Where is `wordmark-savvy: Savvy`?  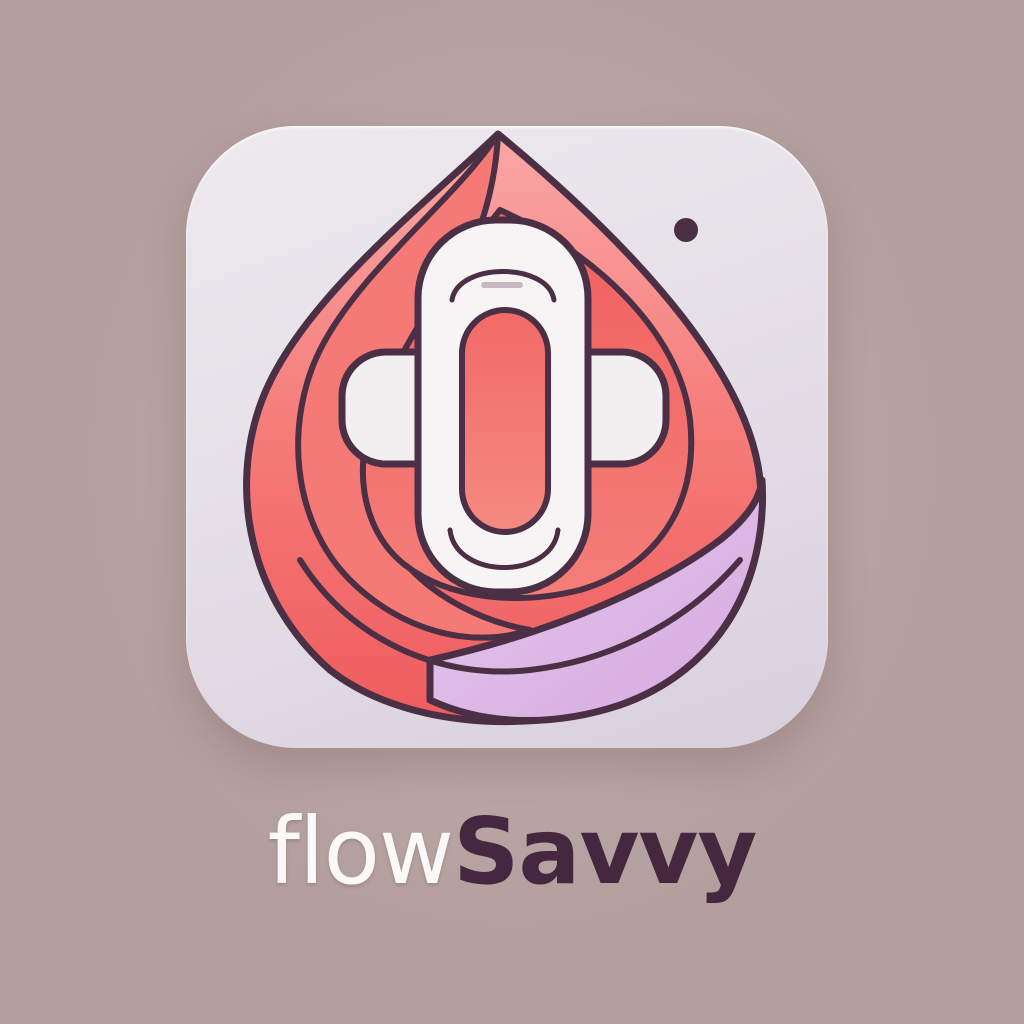
wordmark-savvy: Savvy is located at coordinates (605, 851).